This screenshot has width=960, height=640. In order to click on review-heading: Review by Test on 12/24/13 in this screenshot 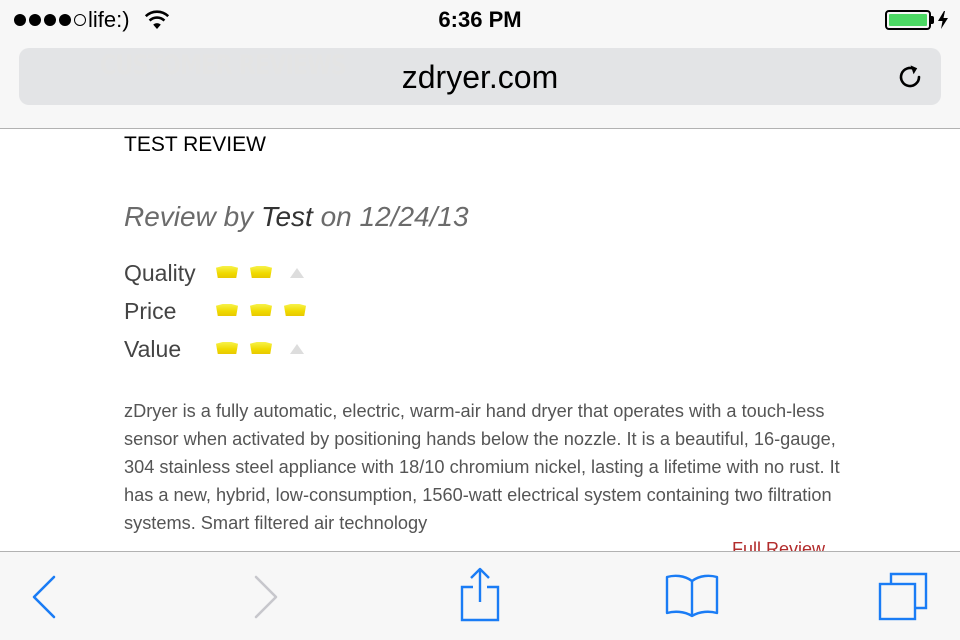, I will do `click(296, 217)`.